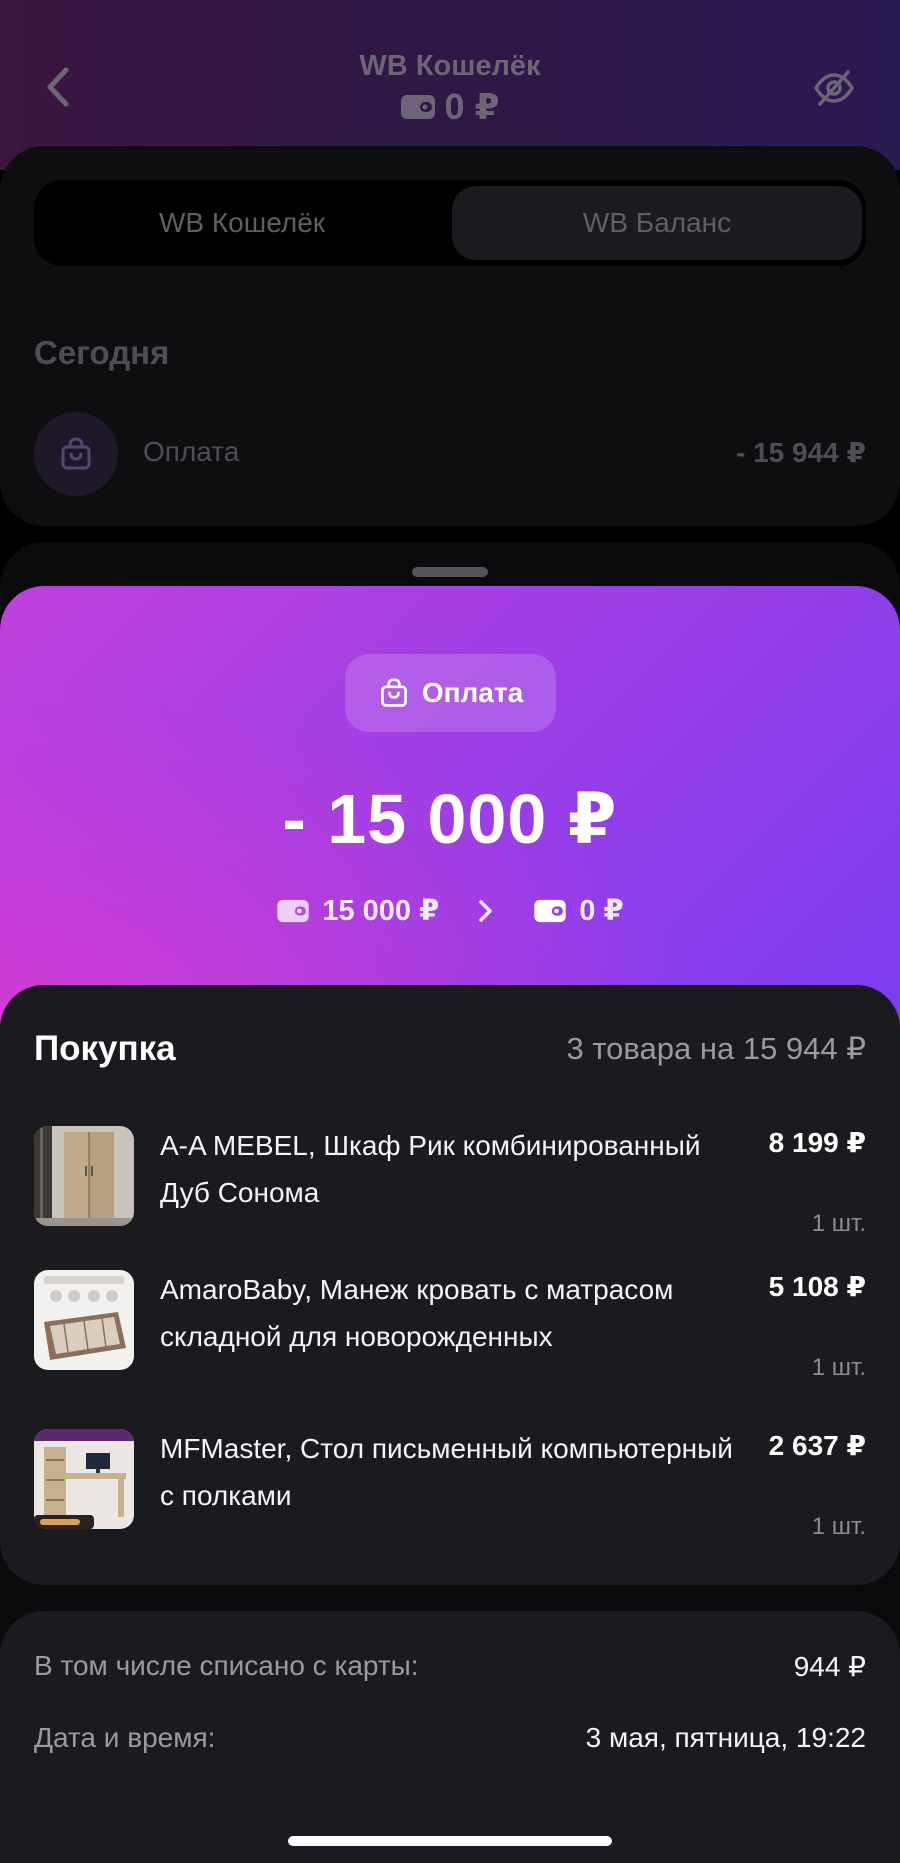  I want to click on transaction-amount: - 15 944 ₽, so click(800, 452).